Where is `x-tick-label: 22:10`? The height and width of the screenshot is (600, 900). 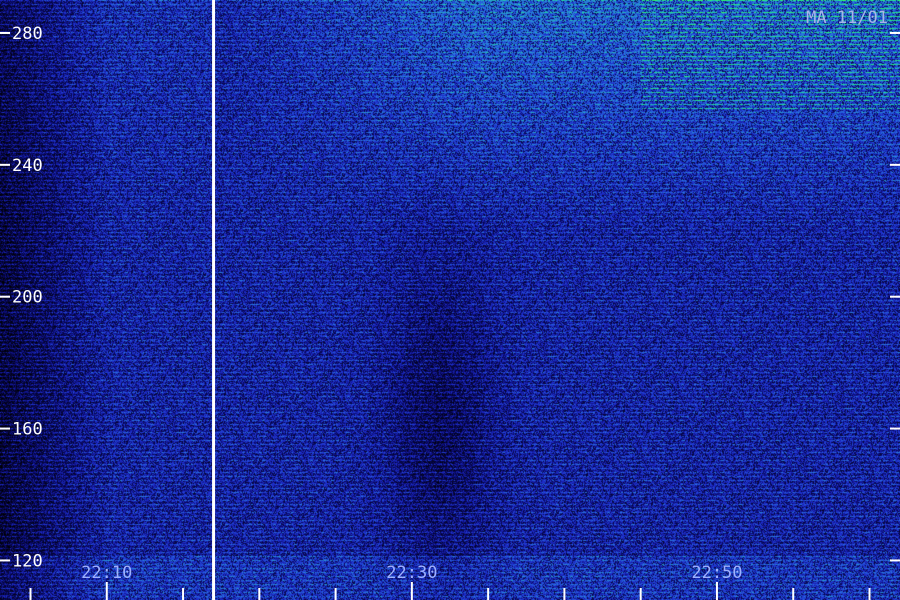
x-tick-label: 22:10 is located at coordinates (106, 573).